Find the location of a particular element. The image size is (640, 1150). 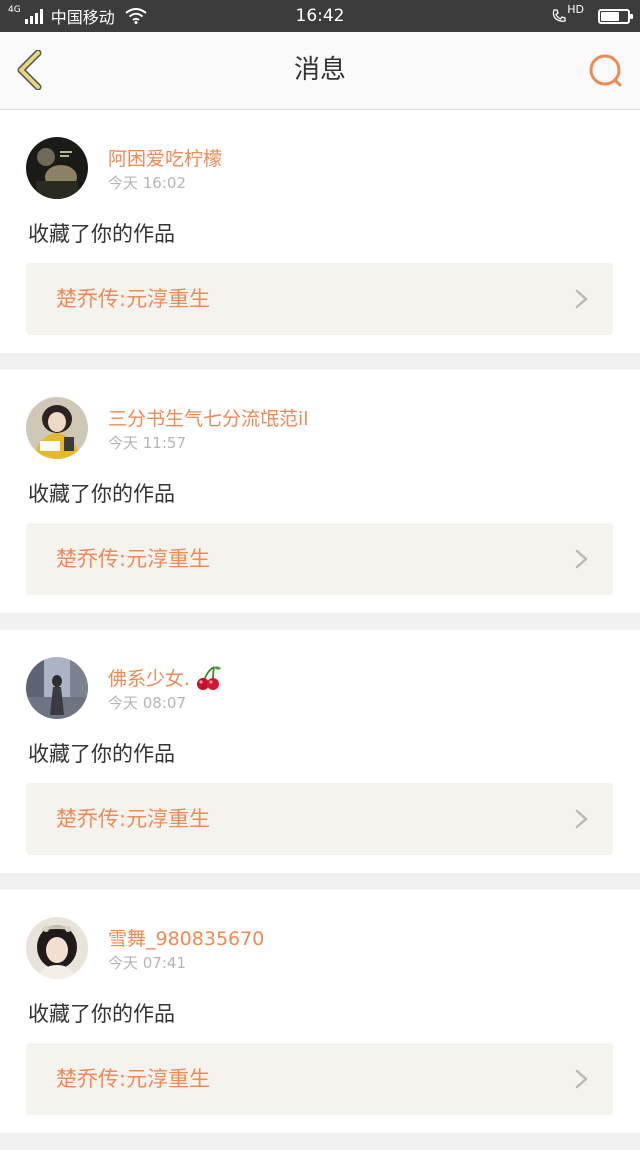

username: 佛系少女. is located at coordinates (165, 677).